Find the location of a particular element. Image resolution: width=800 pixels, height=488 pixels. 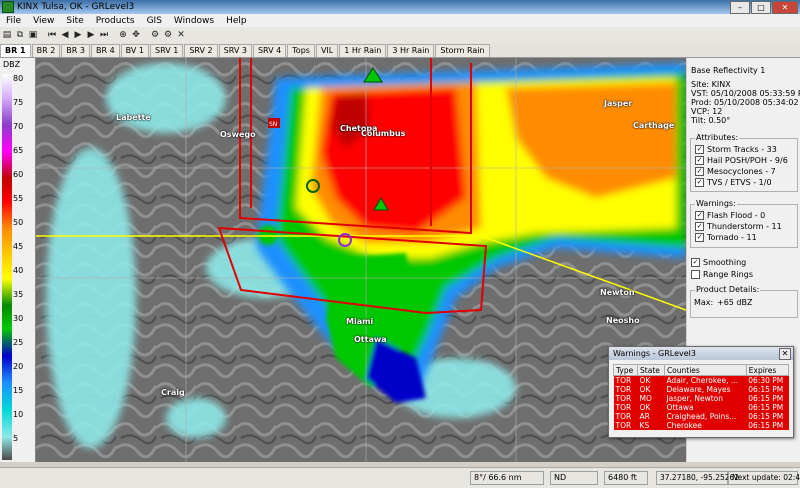

table-row: TOR OK Delaware, Mayes 06:15 PM is located at coordinates (701, 389).